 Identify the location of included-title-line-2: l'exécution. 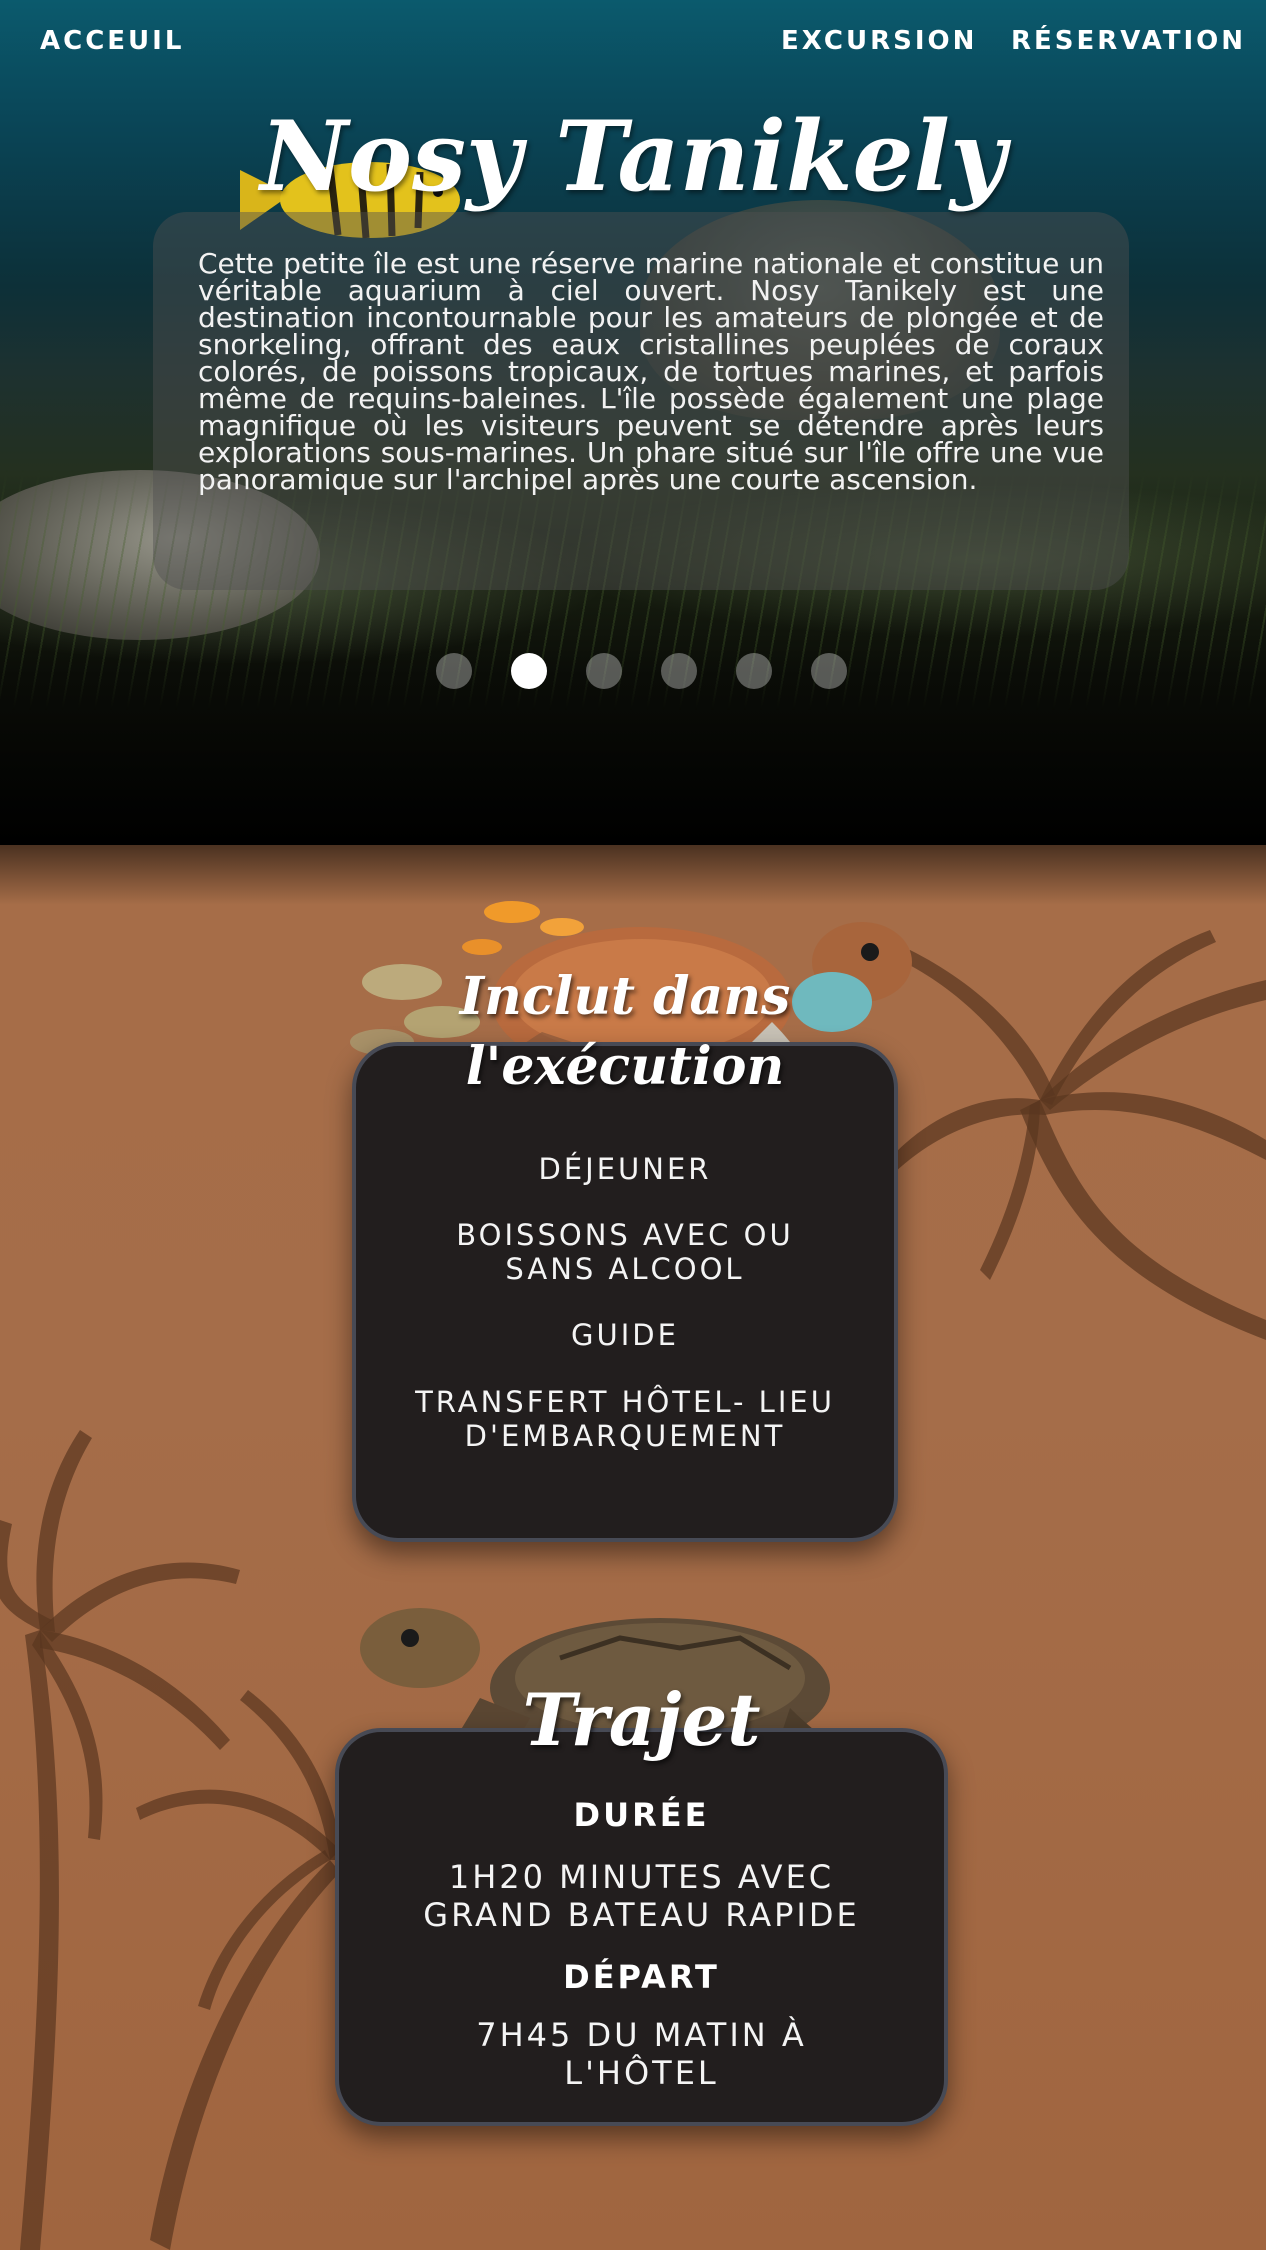
(625, 1066).